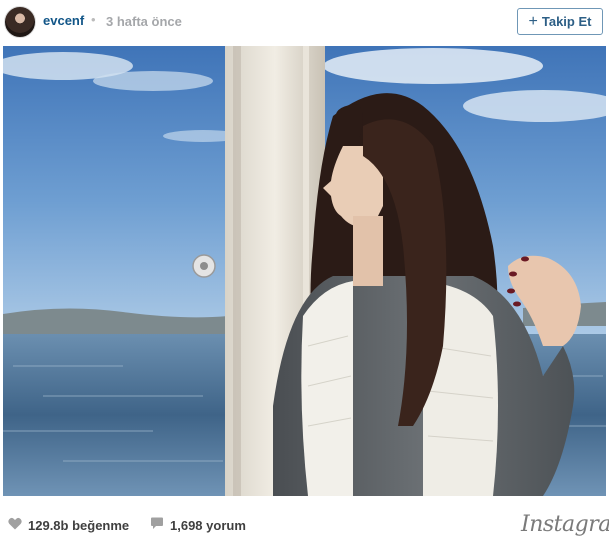 This screenshot has height=546, width=609. I want to click on instagram-logo: Instagram, so click(565, 524).